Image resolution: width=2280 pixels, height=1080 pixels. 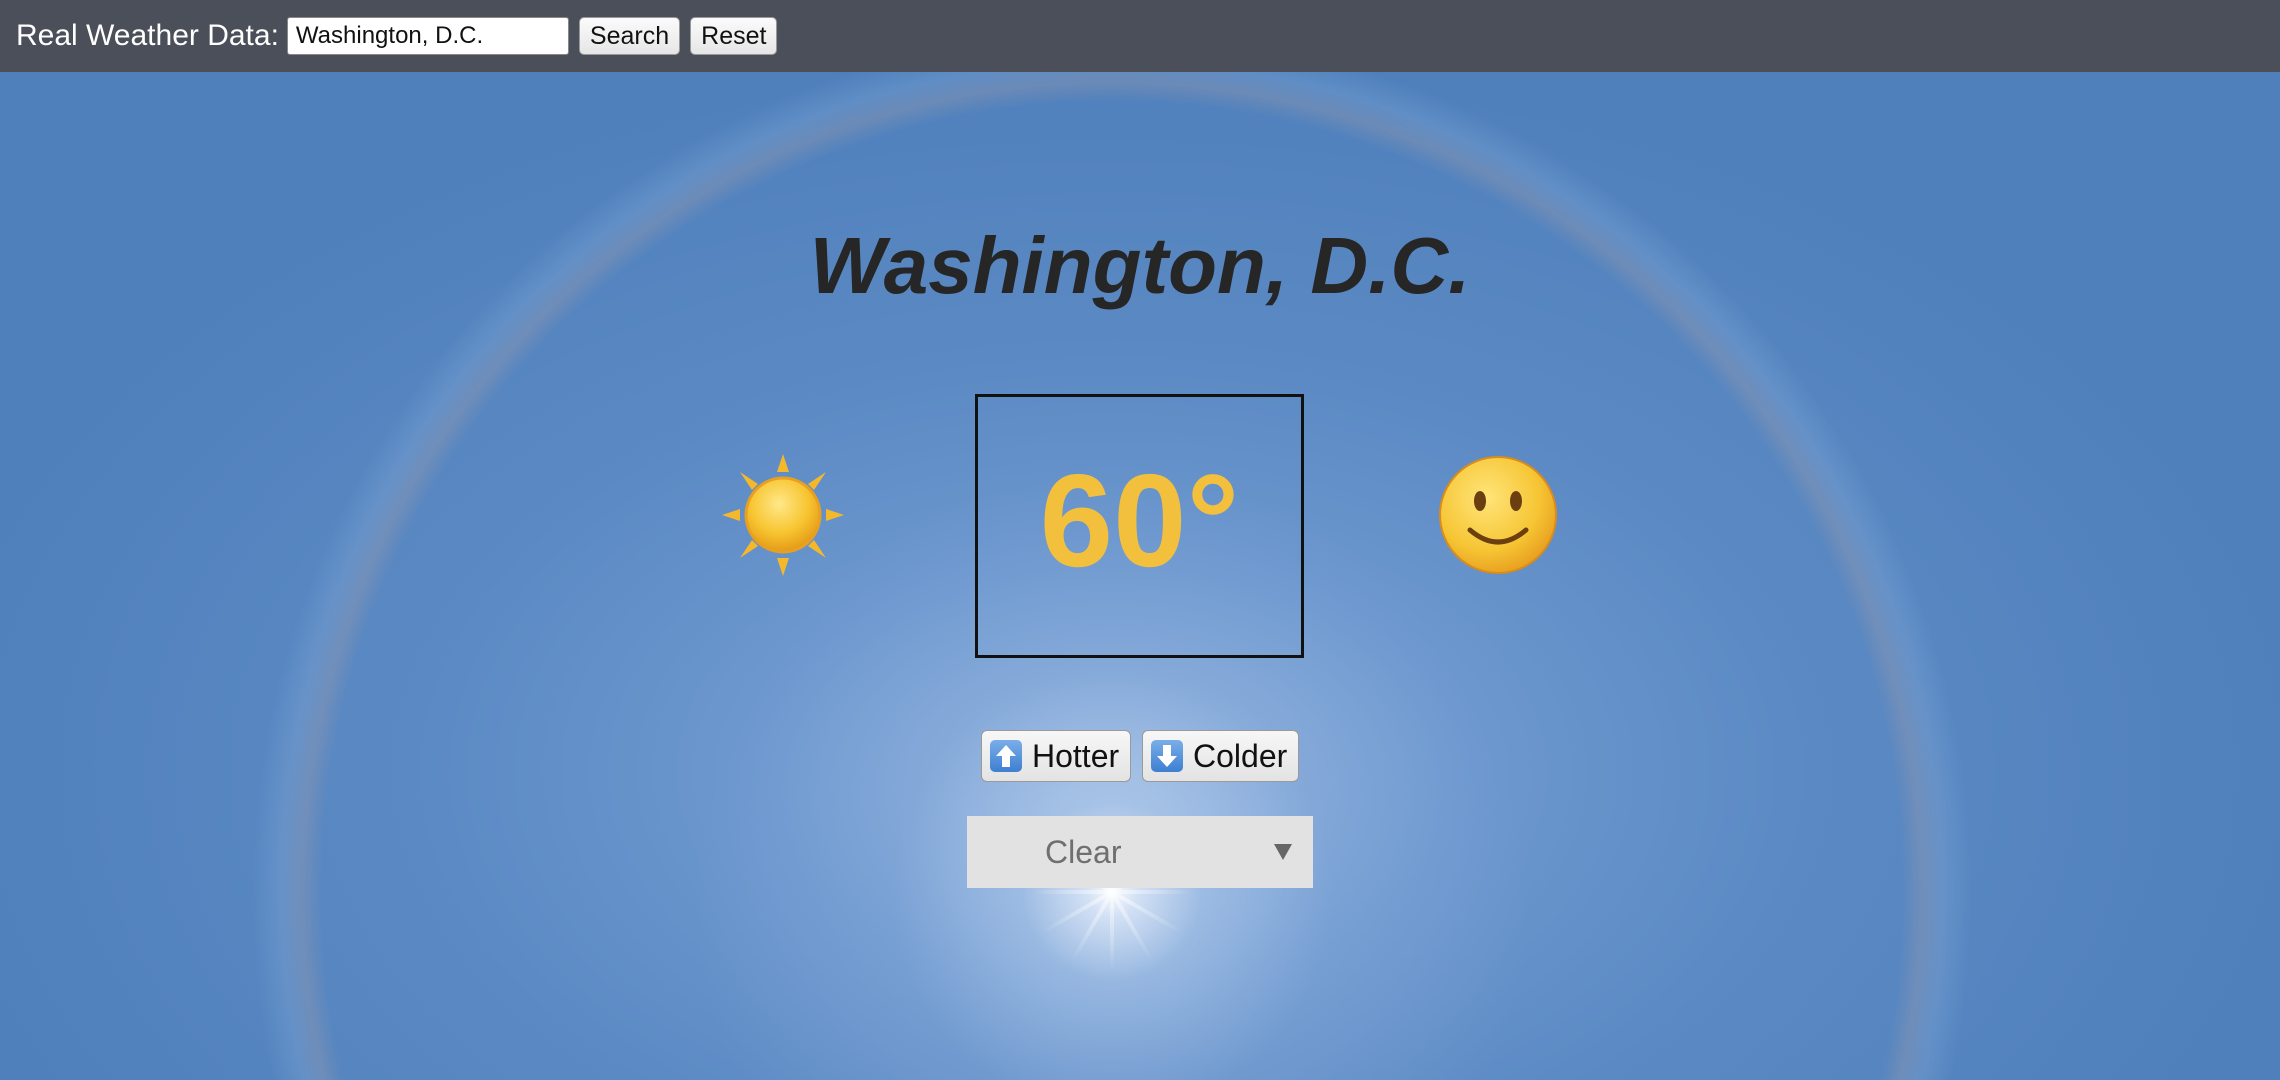 What do you see at coordinates (1240, 755) in the screenshot?
I see `colder-label: Colder` at bounding box center [1240, 755].